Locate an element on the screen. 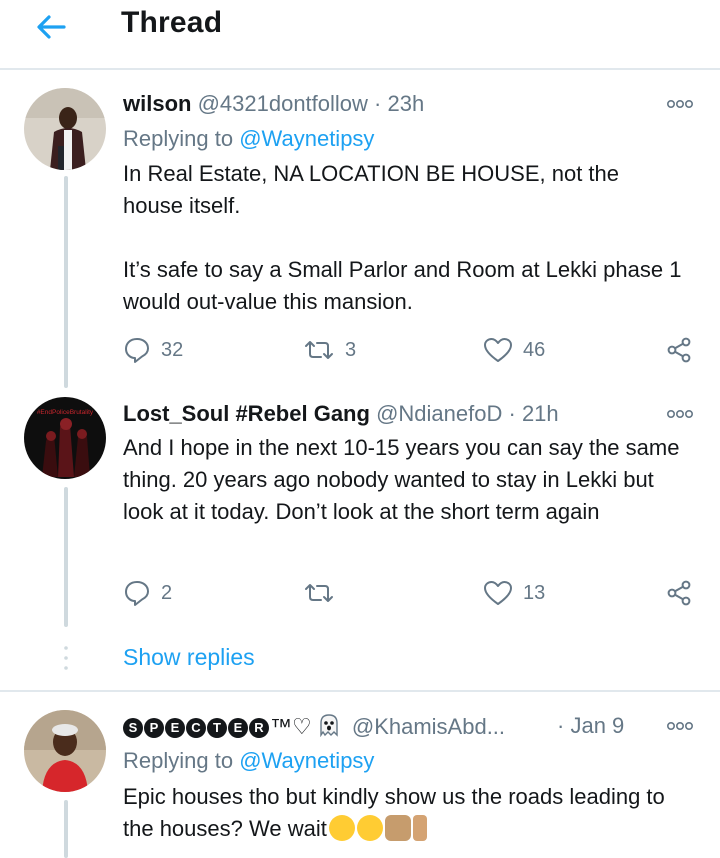 The height and width of the screenshot is (858, 720). retweet-button is located at coordinates (324, 593).